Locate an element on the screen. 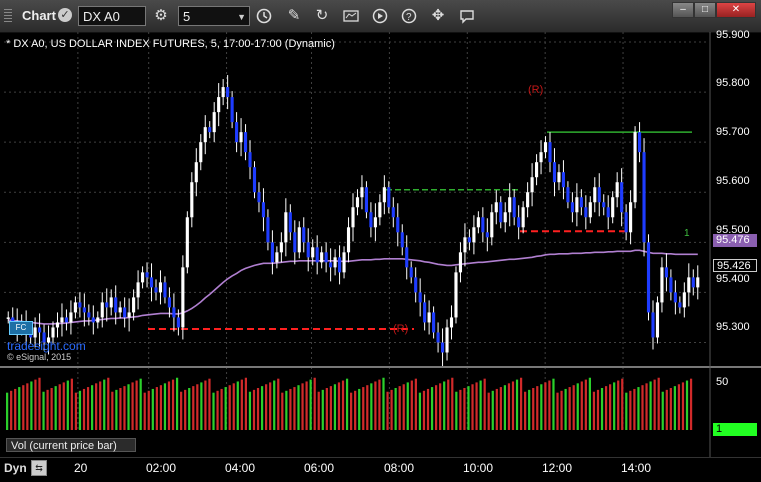 The image size is (761, 482). reversal-marker-bottom: (R) is located at coordinates (401, 329).